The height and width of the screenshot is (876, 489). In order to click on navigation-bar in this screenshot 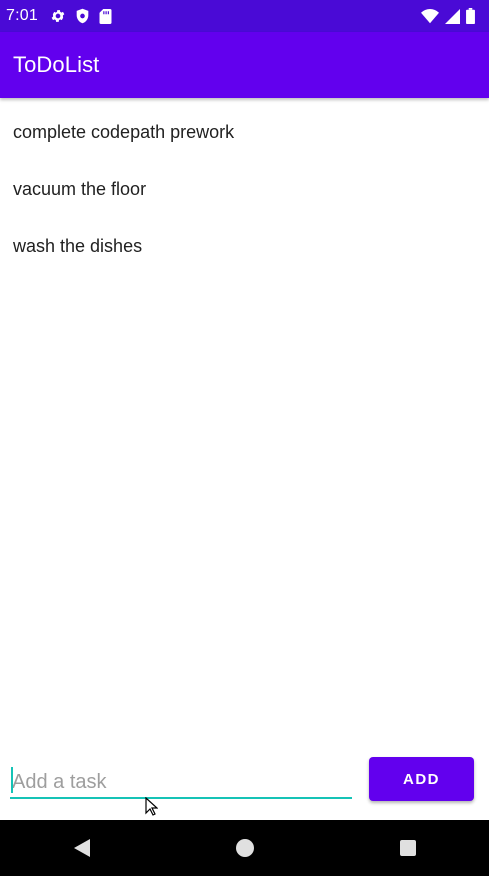, I will do `click(244, 848)`.